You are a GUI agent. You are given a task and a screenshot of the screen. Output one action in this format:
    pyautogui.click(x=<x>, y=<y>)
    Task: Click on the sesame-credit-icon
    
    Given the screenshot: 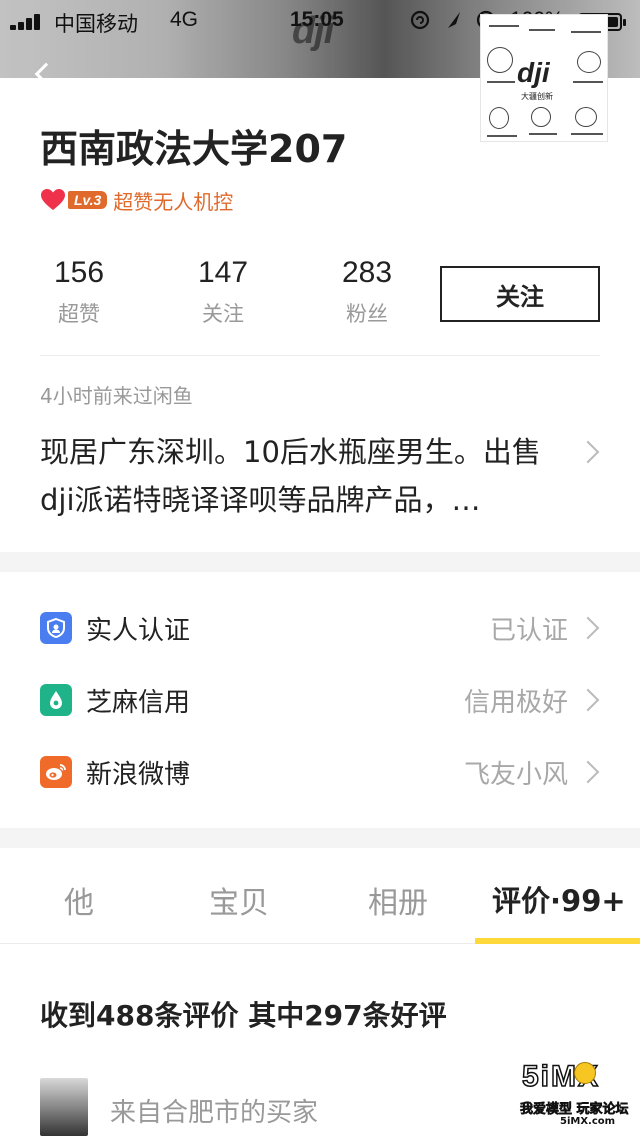 What is the action you would take?
    pyautogui.click(x=56, y=700)
    